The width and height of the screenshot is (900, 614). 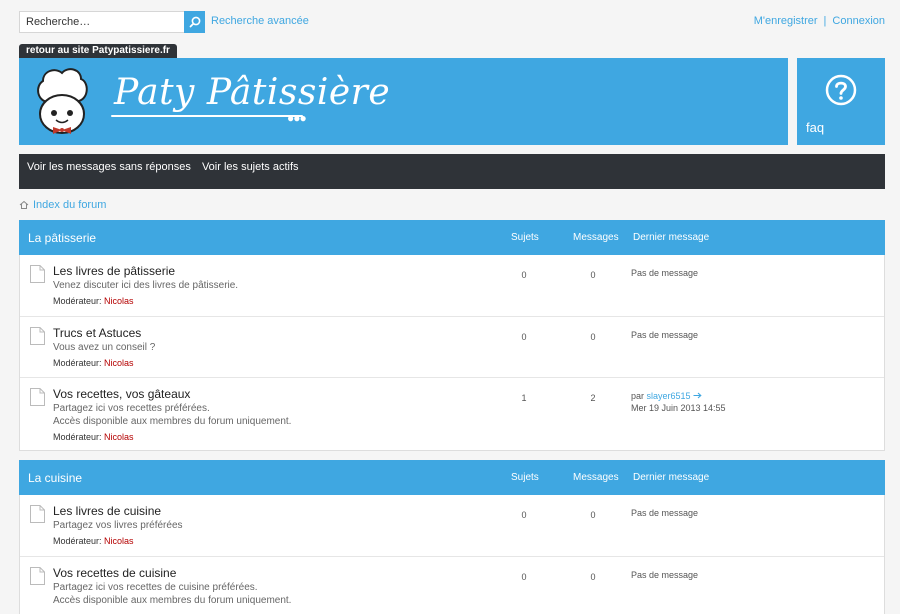 I want to click on advanced-search-link: Recherche avancée, so click(x=260, y=21).